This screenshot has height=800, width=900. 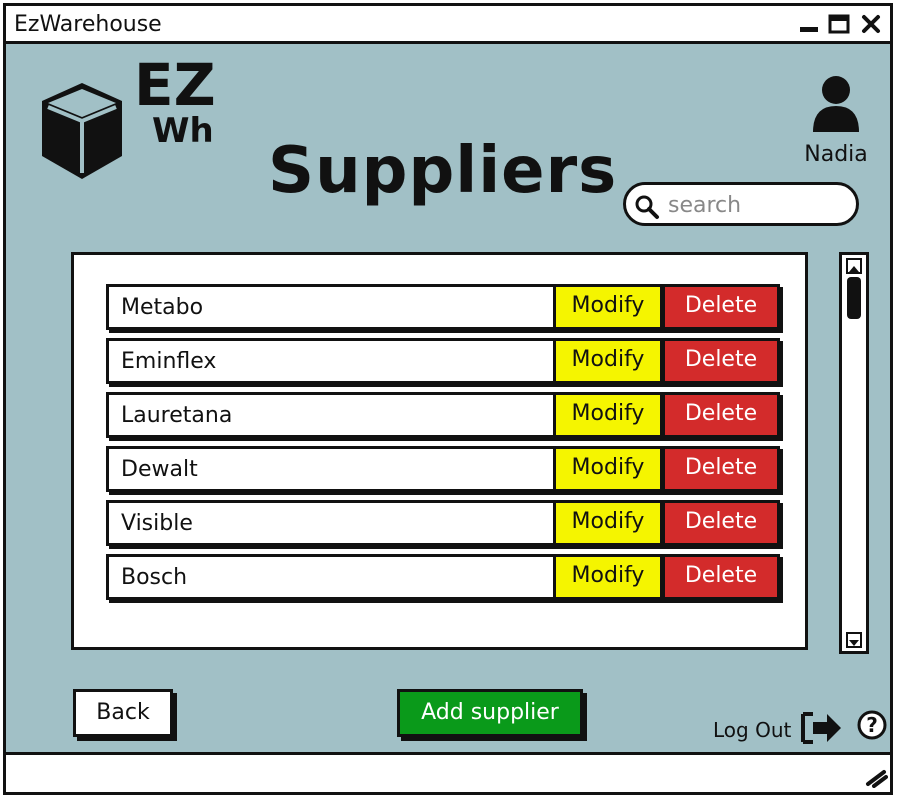 I want to click on supplier-name: Dewalt, so click(x=331, y=469).